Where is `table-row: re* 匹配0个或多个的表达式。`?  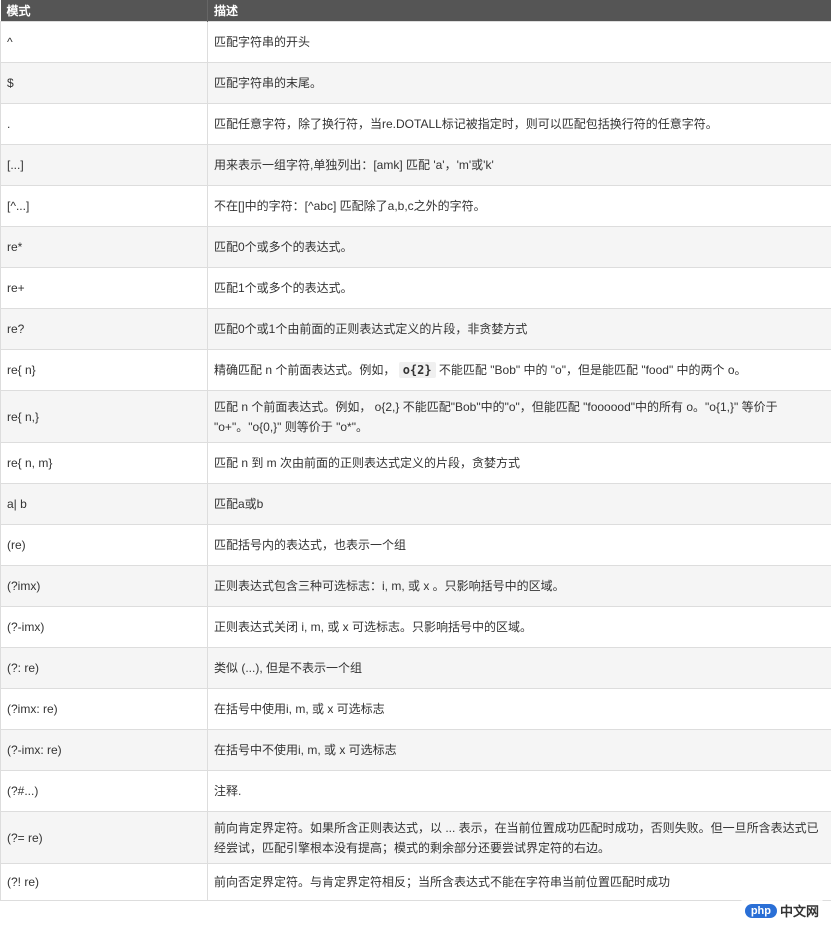
table-row: re* 匹配0个或多个的表达式。 is located at coordinates (415, 247).